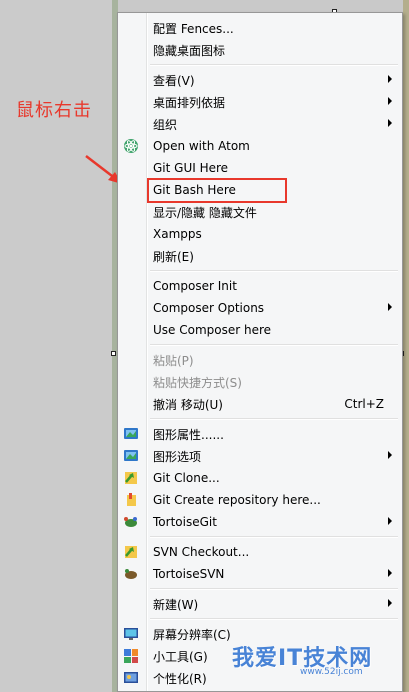 The width and height of the screenshot is (409, 692). Describe the element at coordinates (131, 634) in the screenshot. I see `monitor-icon` at that location.